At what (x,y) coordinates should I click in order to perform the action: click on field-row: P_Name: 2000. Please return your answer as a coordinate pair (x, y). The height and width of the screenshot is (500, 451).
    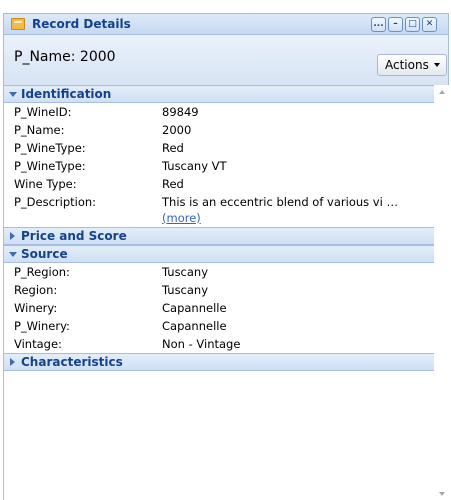
    Looking at the image, I should click on (219, 130).